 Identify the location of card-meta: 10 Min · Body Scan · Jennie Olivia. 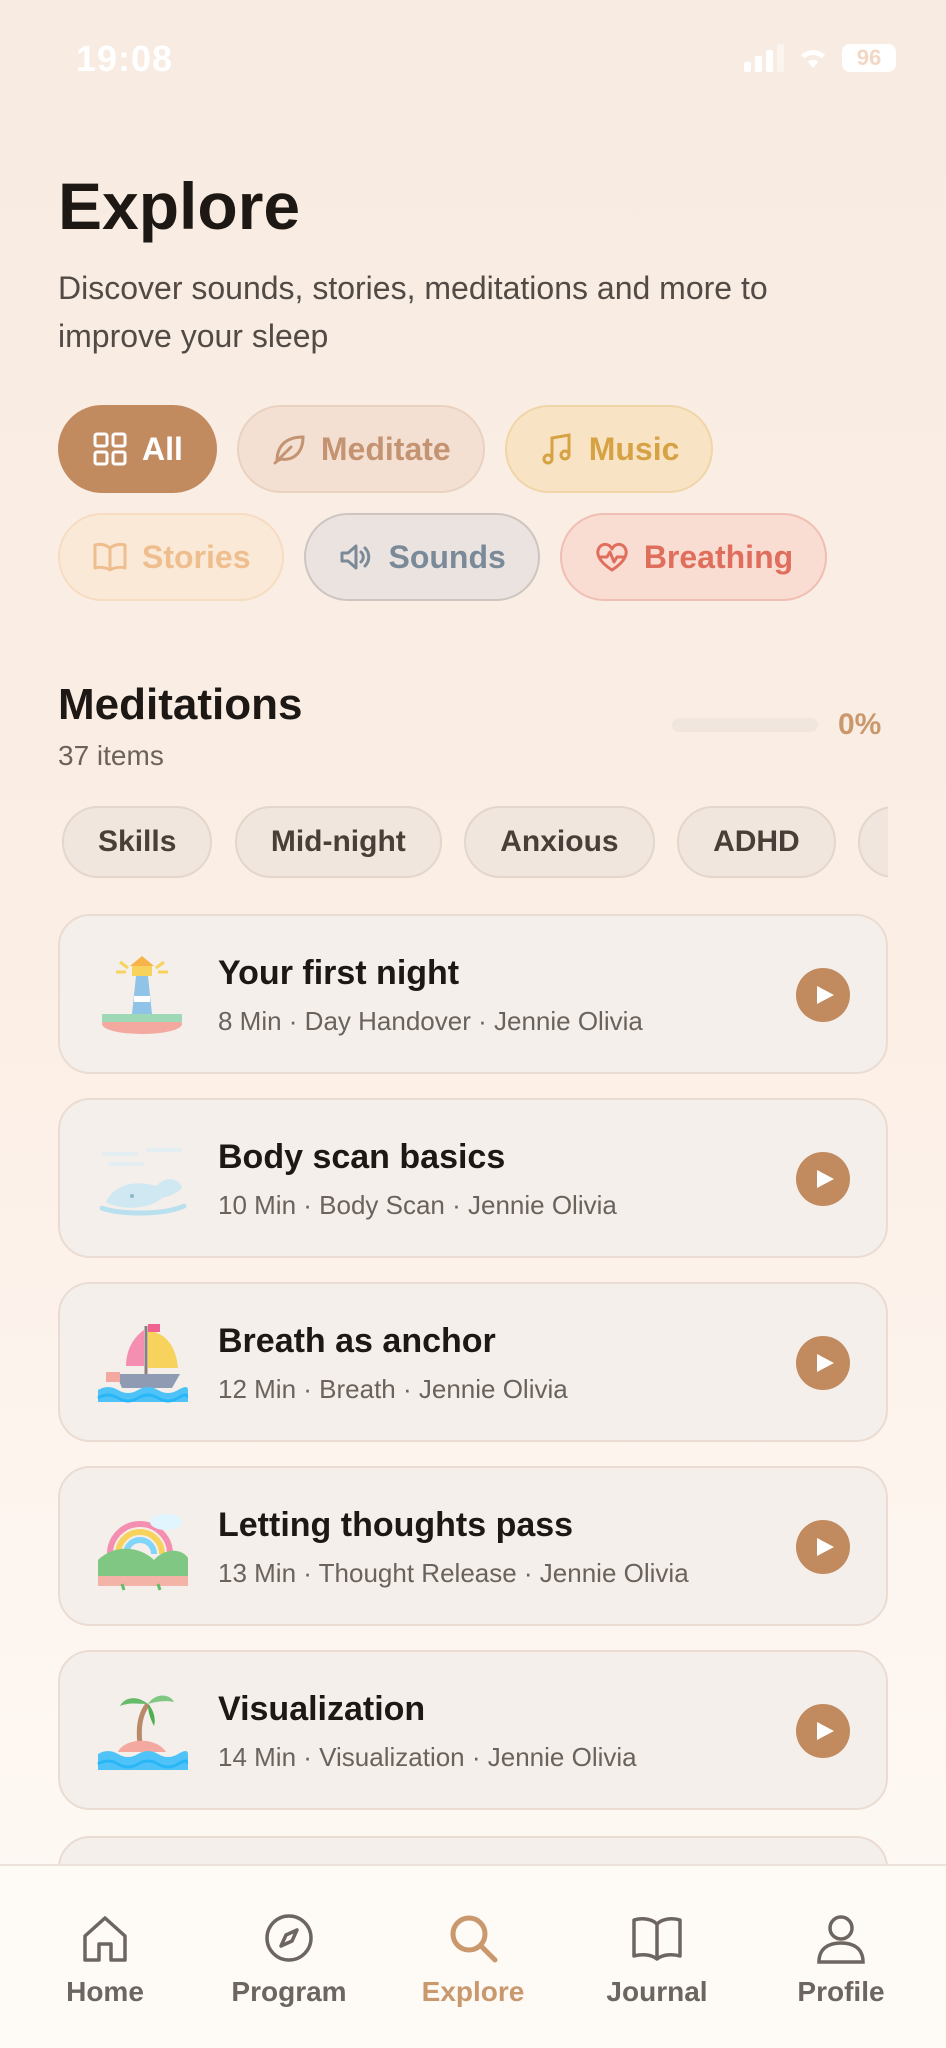
(417, 1205).